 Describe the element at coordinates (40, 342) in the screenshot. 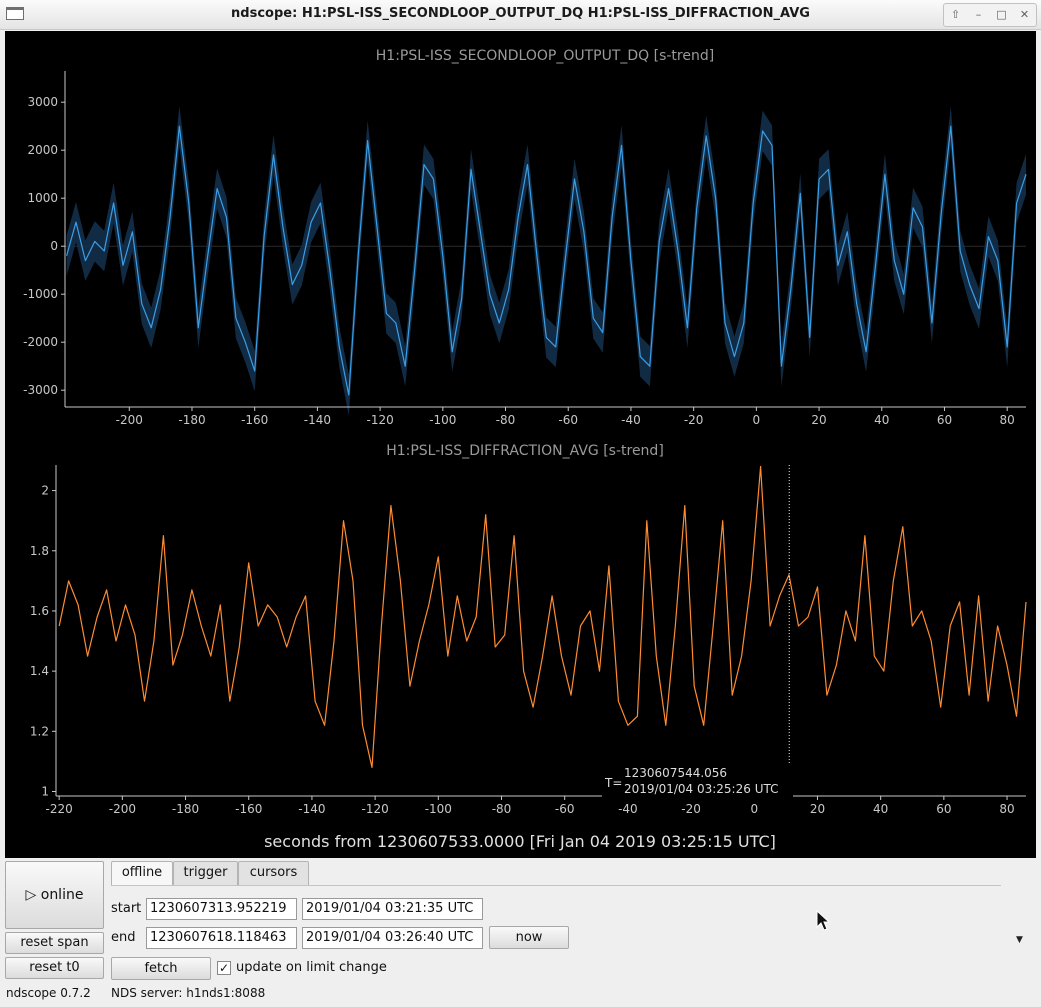

I see `y-tick-label: -2000` at that location.